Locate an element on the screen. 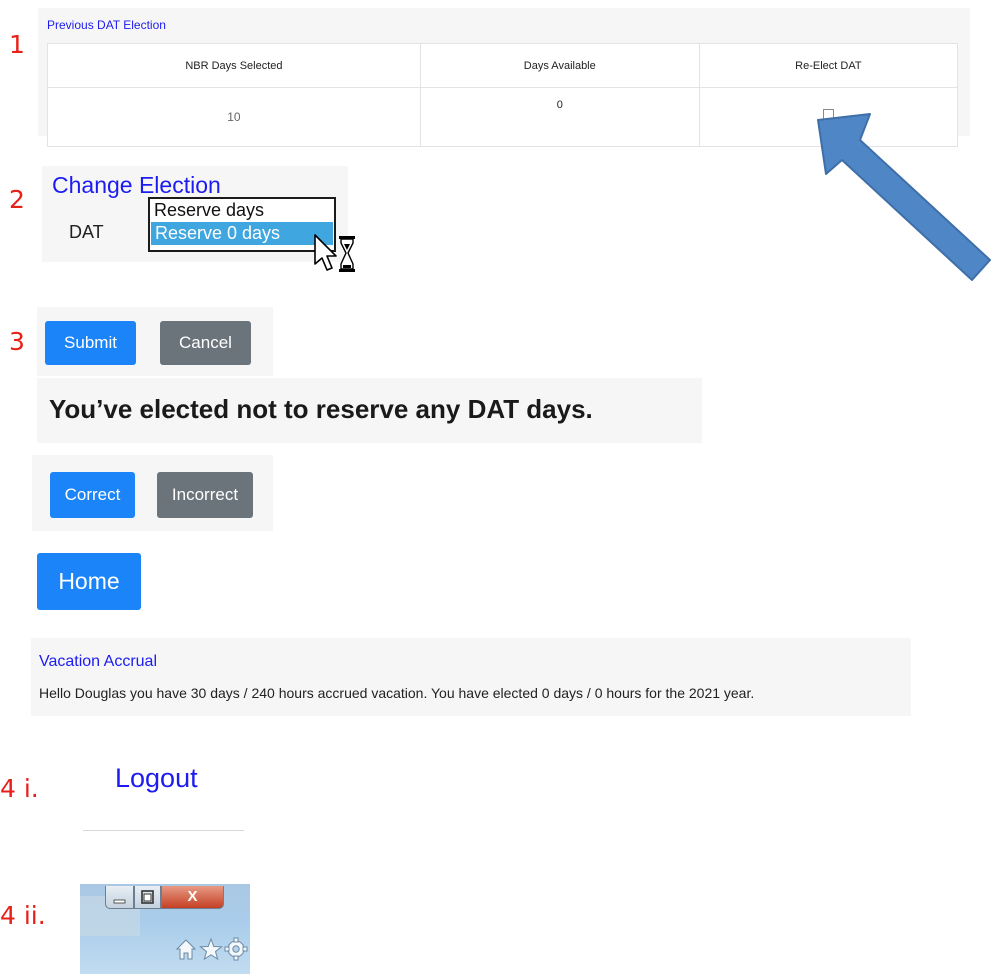 The width and height of the screenshot is (994, 980). home-button: Home is located at coordinates (89, 581).